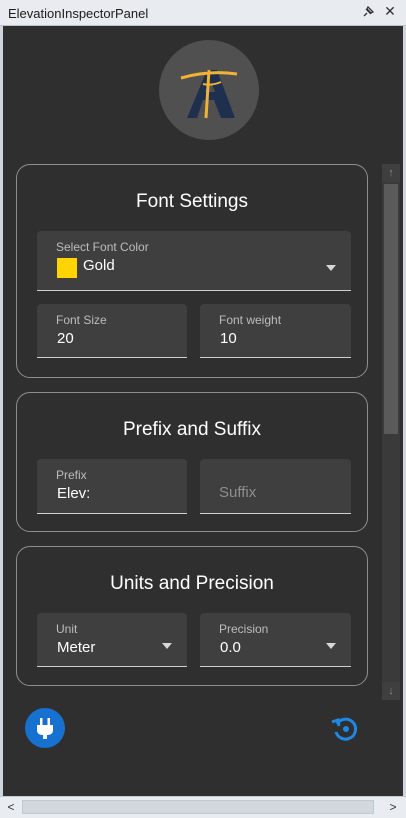 This screenshot has height=818, width=406. Describe the element at coordinates (112, 486) in the screenshot. I see `prefix-field: Prefix Elev:` at that location.